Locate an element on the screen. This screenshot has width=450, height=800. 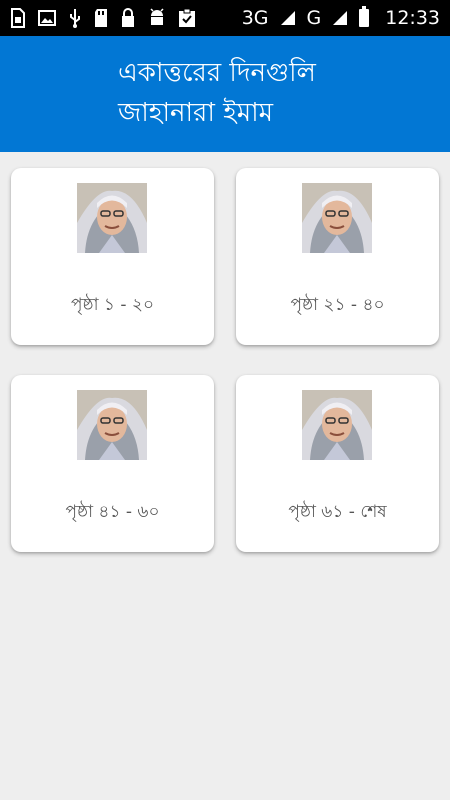
status-icons-left is located at coordinates (103, 18).